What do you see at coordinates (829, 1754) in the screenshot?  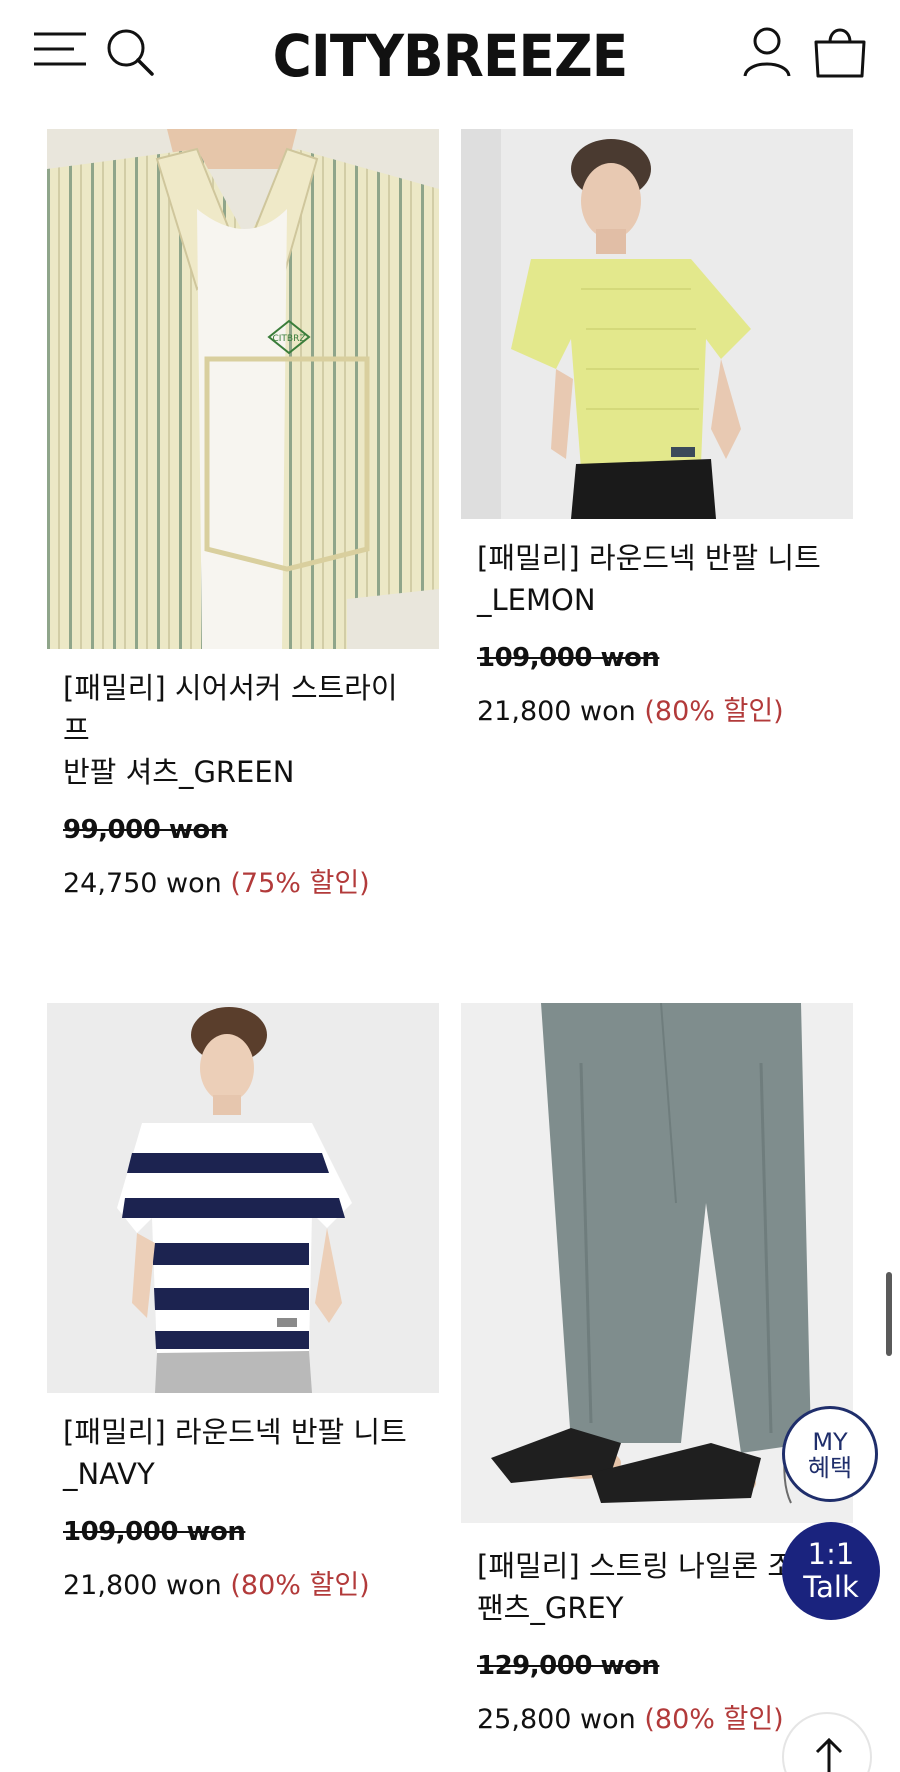 I see `arrow-up-icon` at bounding box center [829, 1754].